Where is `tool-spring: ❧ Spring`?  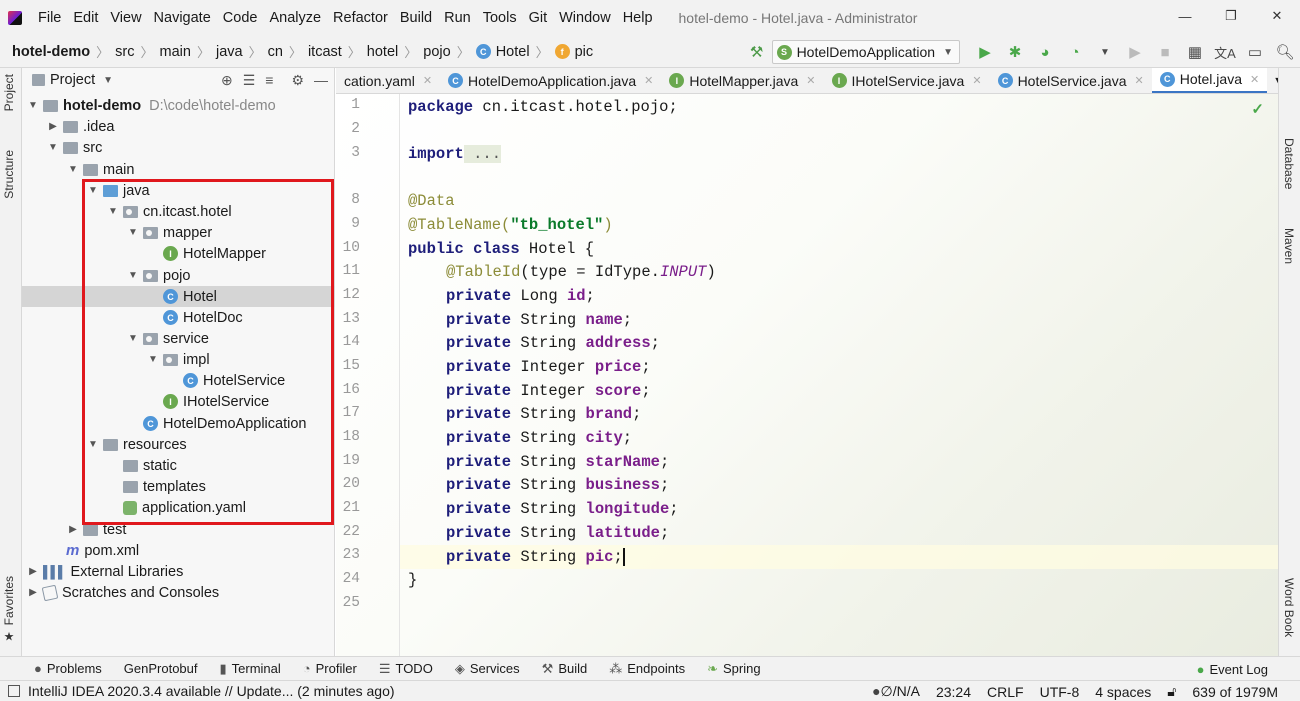
tool-spring: ❧ Spring is located at coordinates (733, 669).